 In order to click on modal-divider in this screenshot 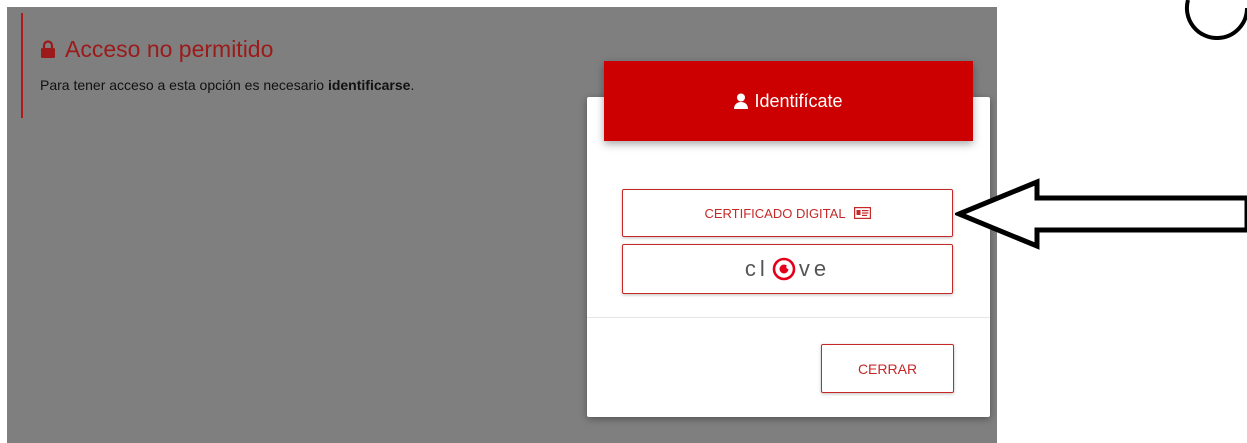, I will do `click(788, 317)`.